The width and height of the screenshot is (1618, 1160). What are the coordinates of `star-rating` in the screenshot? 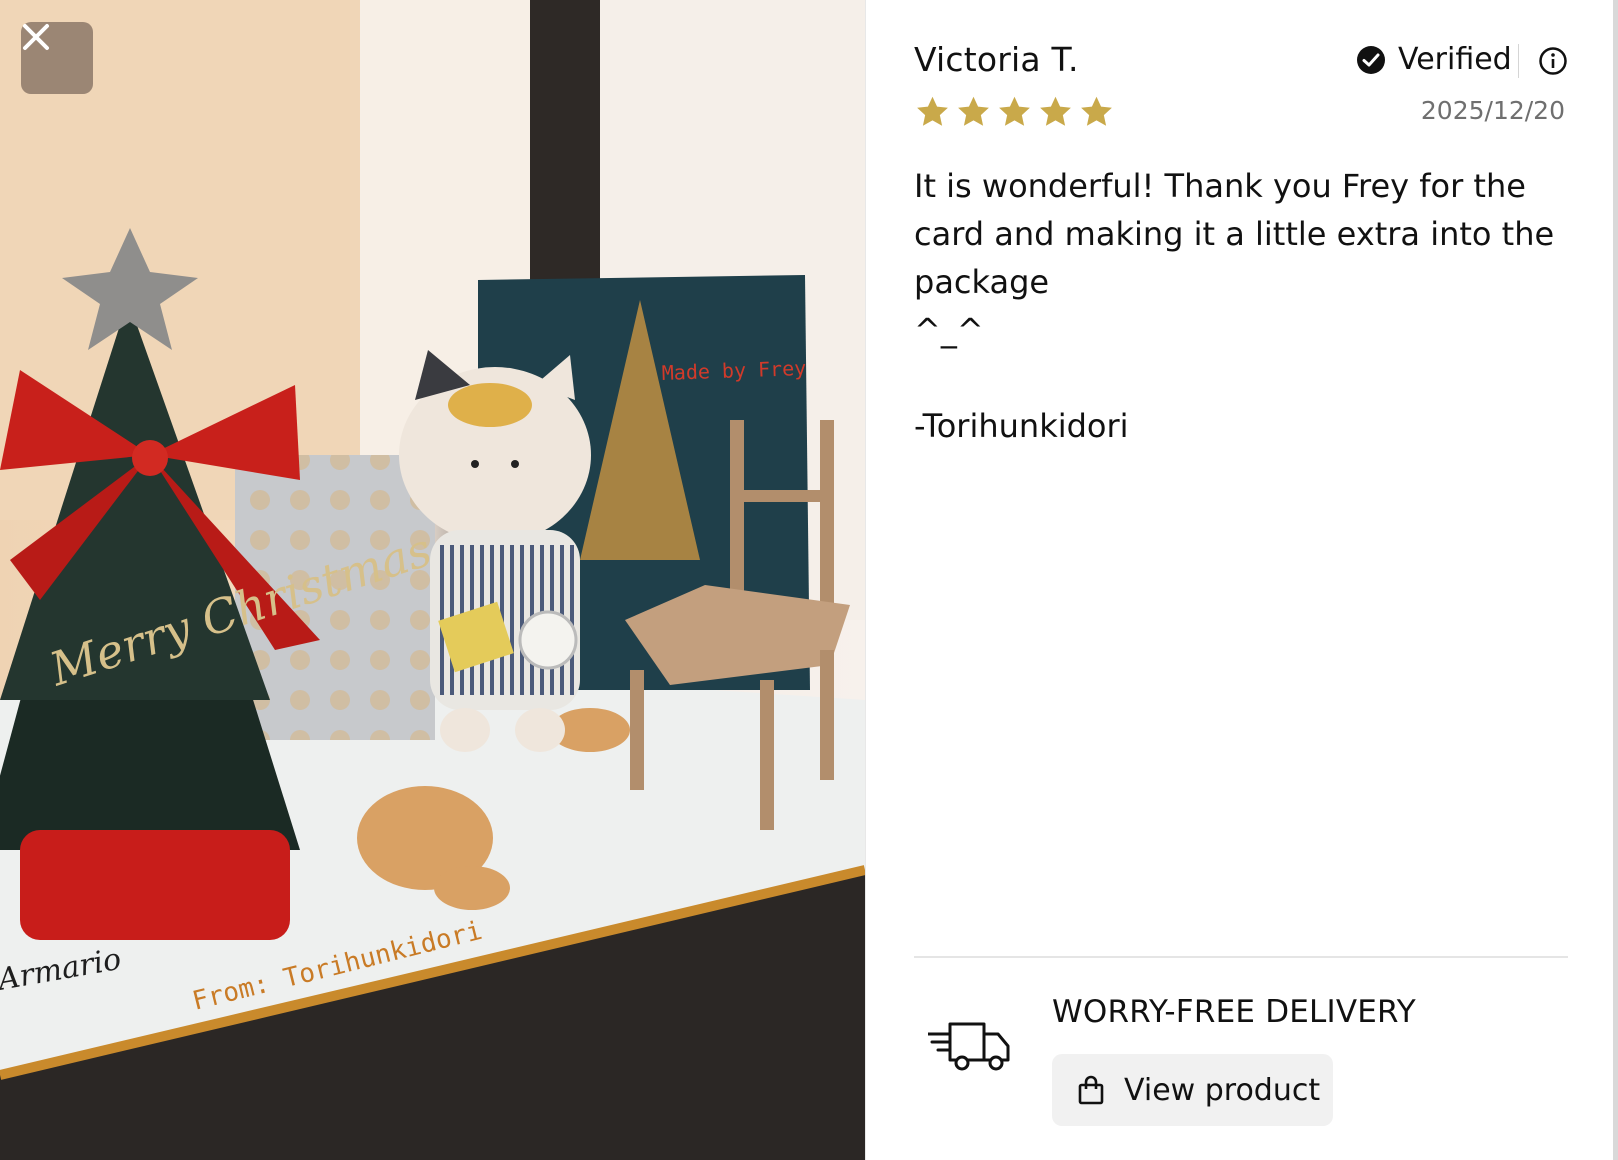 It's located at (1014, 112).